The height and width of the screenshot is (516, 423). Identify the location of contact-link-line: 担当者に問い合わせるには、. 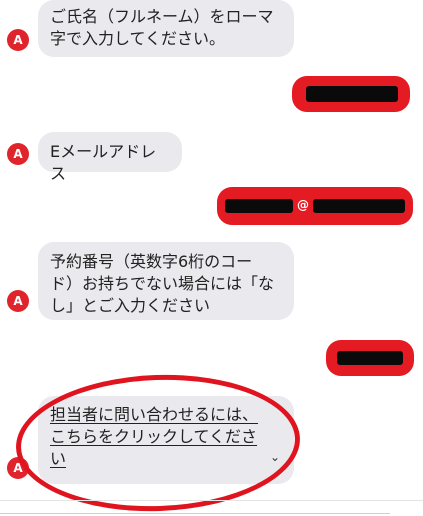
(166, 415).